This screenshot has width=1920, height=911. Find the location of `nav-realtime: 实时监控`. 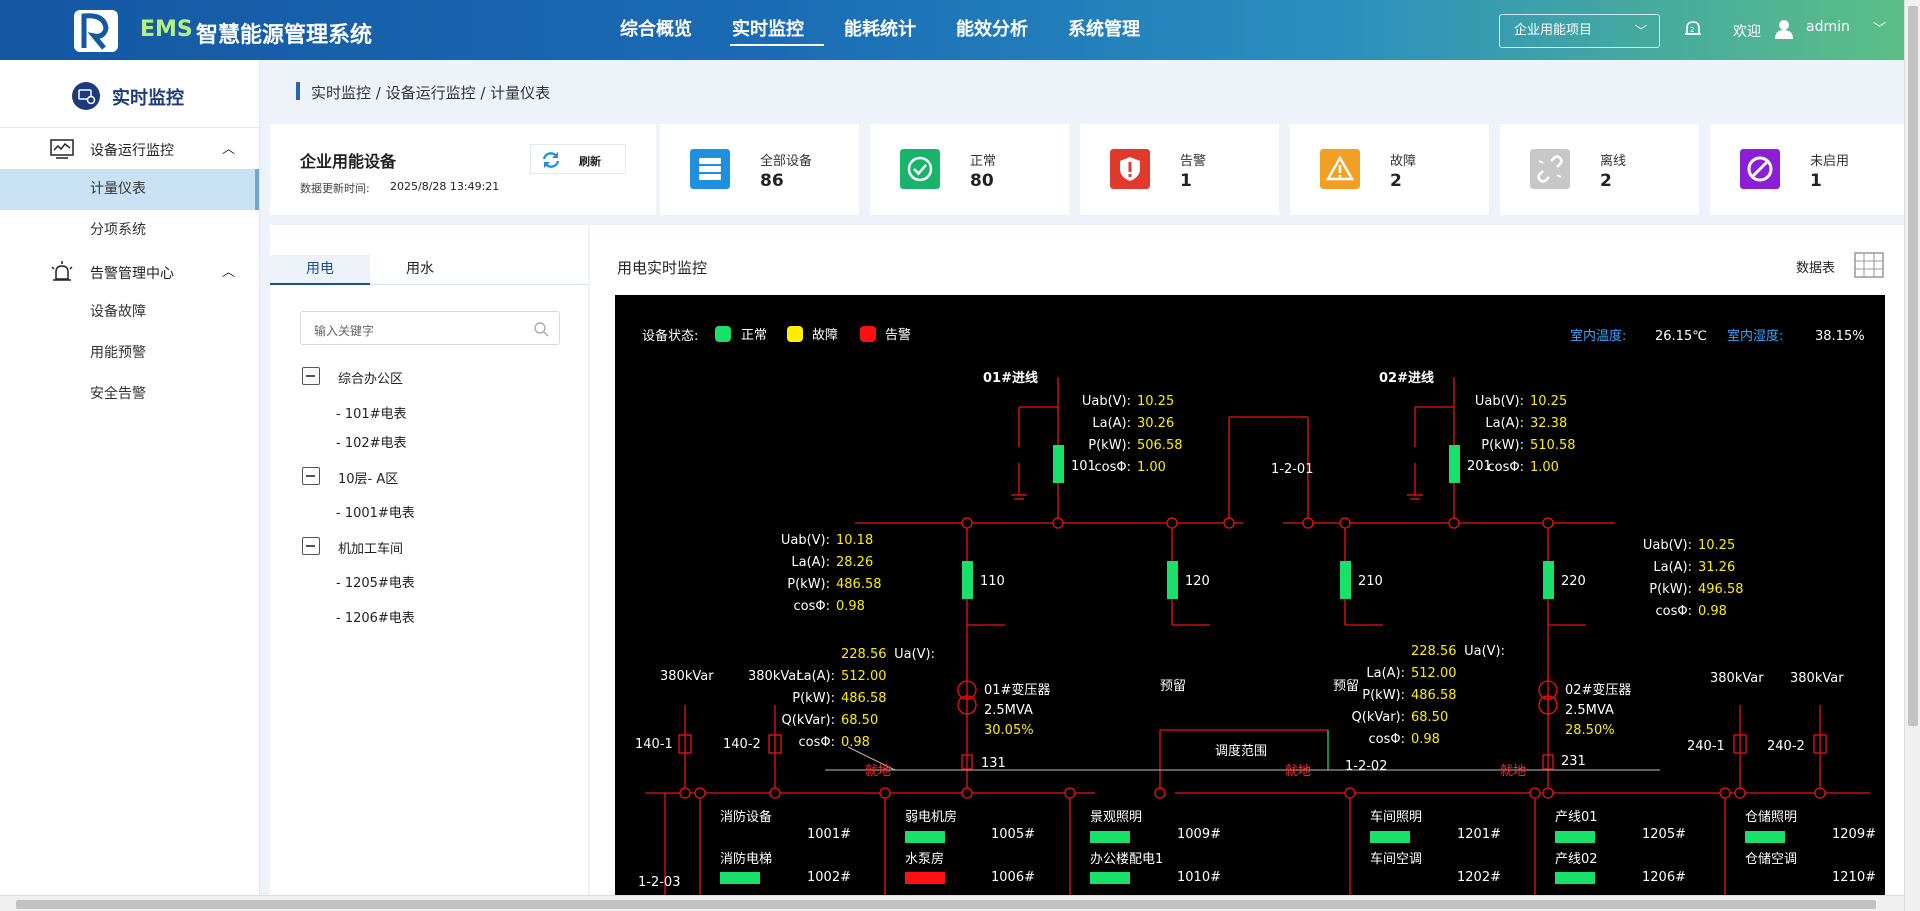

nav-realtime: 实时监控 is located at coordinates (768, 30).